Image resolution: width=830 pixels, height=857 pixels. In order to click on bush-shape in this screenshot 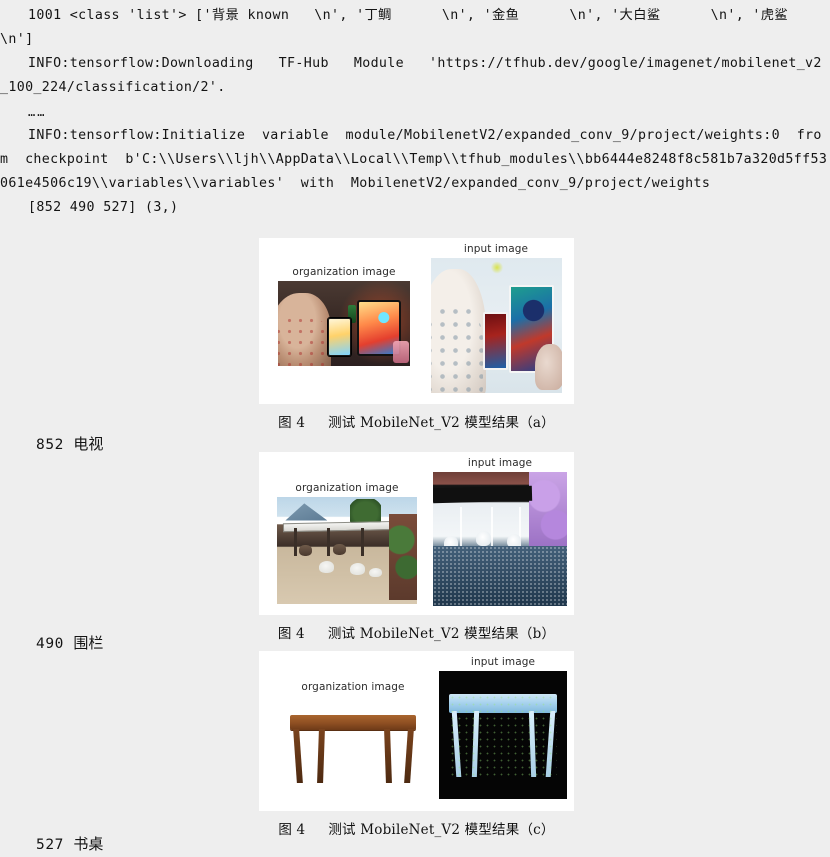, I will do `click(403, 557)`.